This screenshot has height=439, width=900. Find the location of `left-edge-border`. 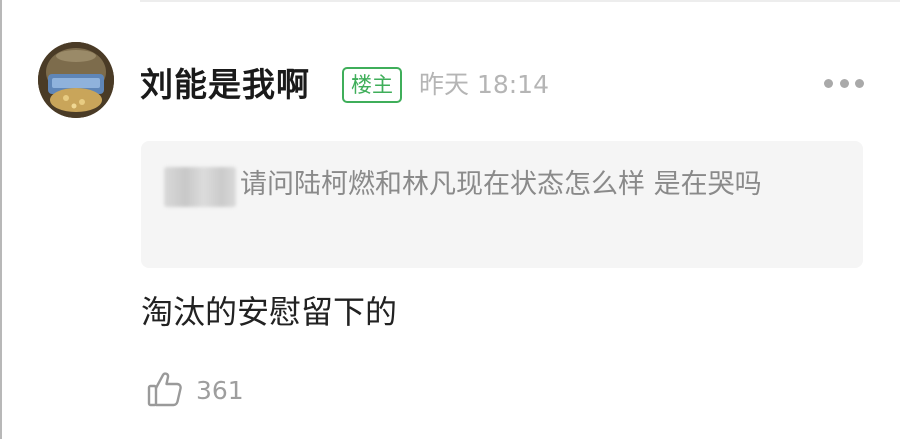

left-edge-border is located at coordinates (1, 219).